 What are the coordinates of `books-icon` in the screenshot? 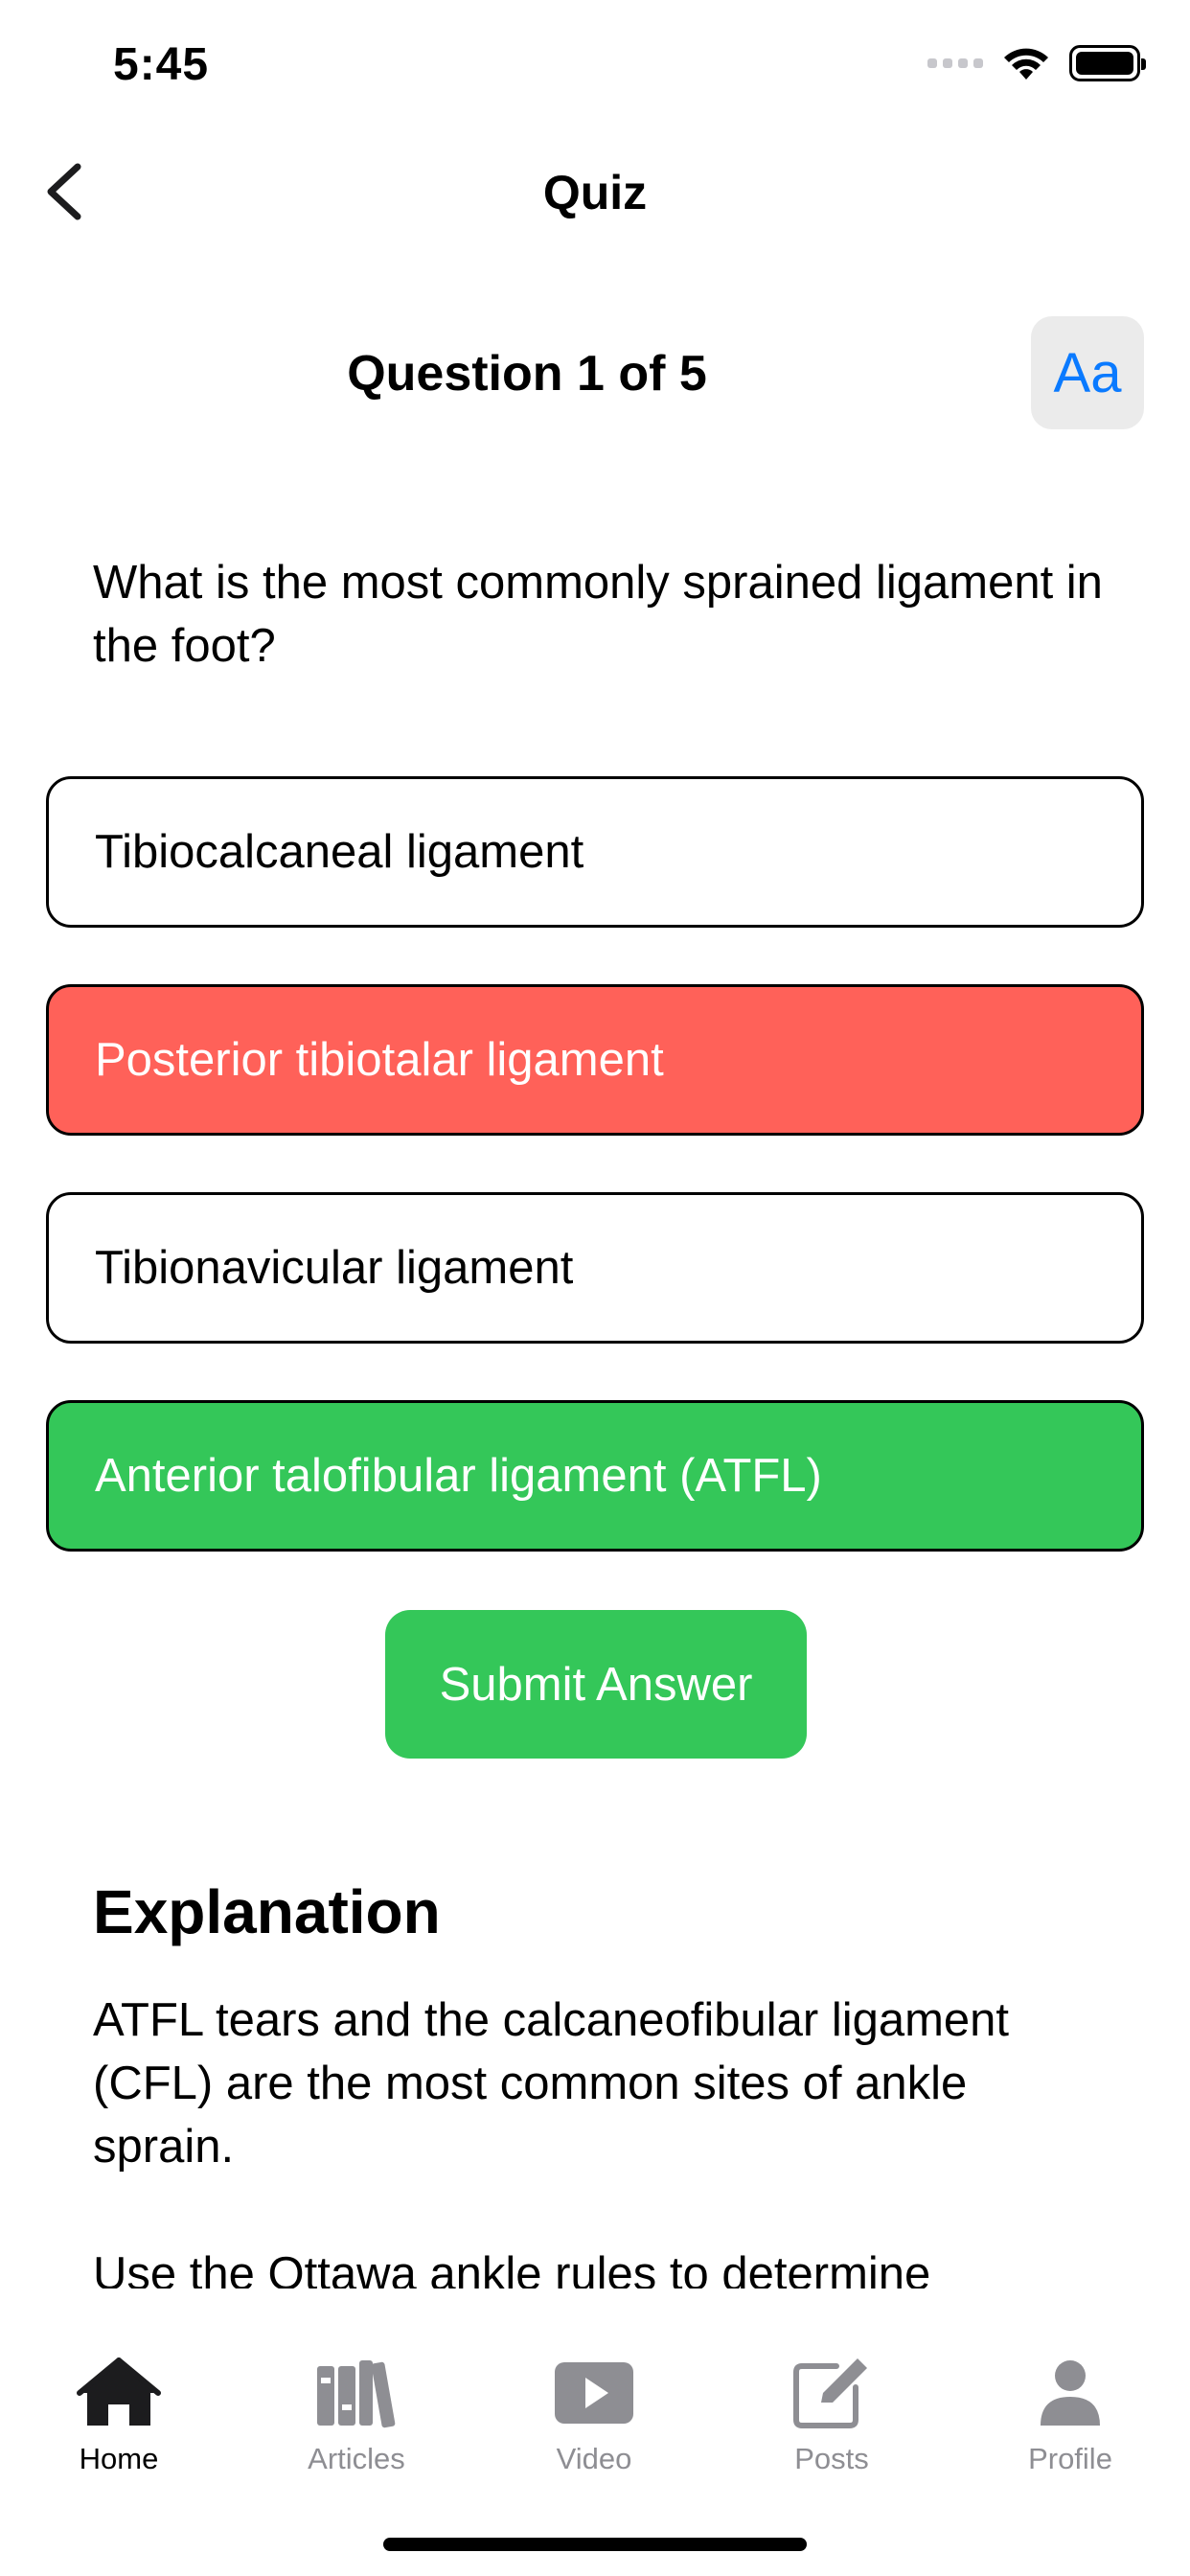 It's located at (357, 2393).